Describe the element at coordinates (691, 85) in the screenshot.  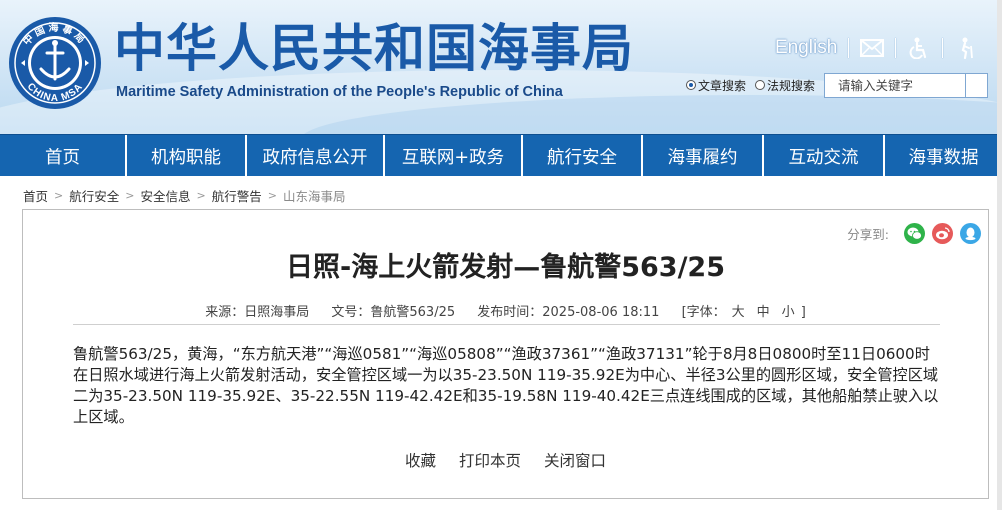
I see `radio-dot-selected` at that location.